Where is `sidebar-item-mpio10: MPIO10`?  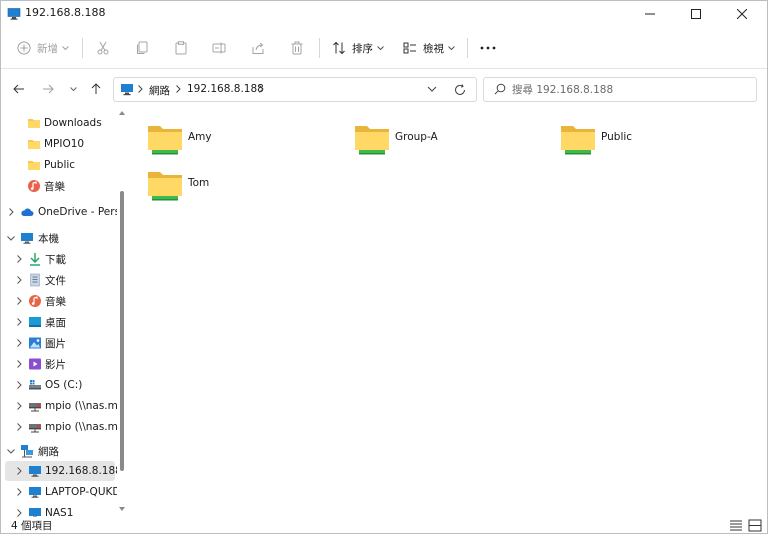
sidebar-item-mpio10: MPIO10 is located at coordinates (59, 144).